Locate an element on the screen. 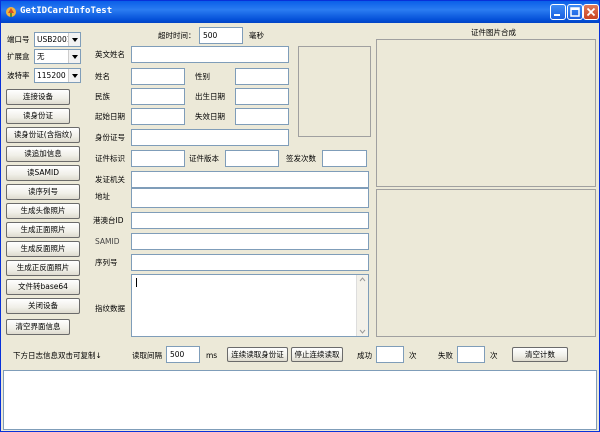  cert-version-label: 证件版本 is located at coordinates (204, 158).